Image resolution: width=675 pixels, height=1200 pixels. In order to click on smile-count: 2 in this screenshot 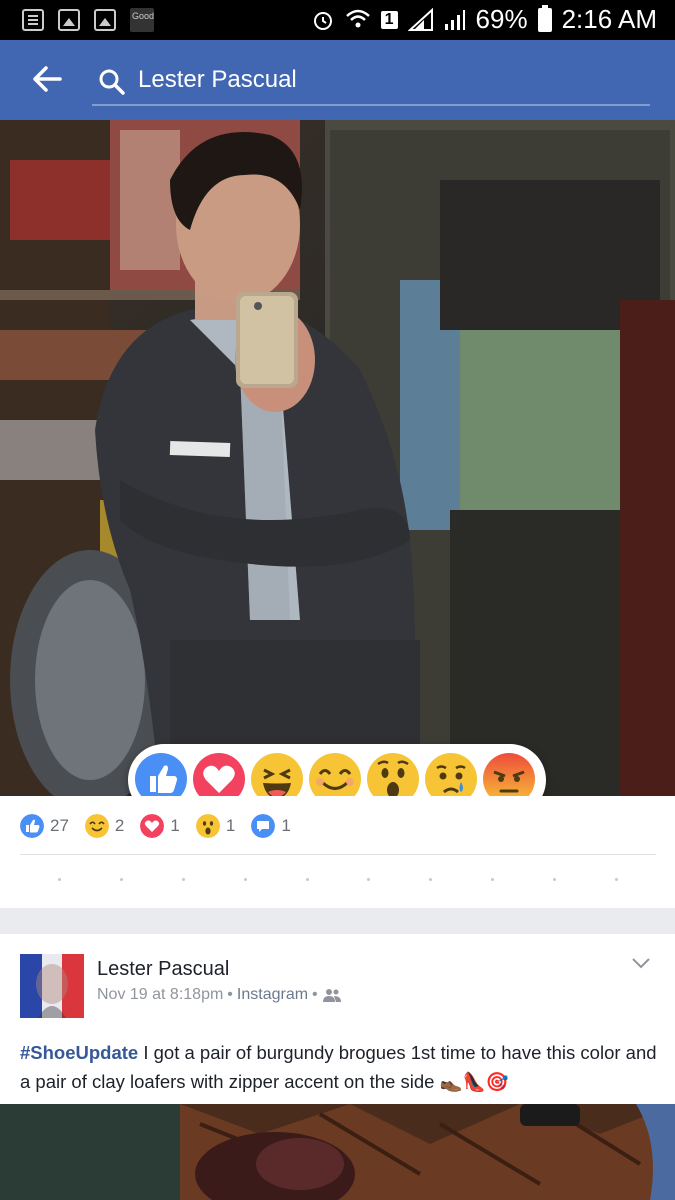, I will do `click(119, 825)`.